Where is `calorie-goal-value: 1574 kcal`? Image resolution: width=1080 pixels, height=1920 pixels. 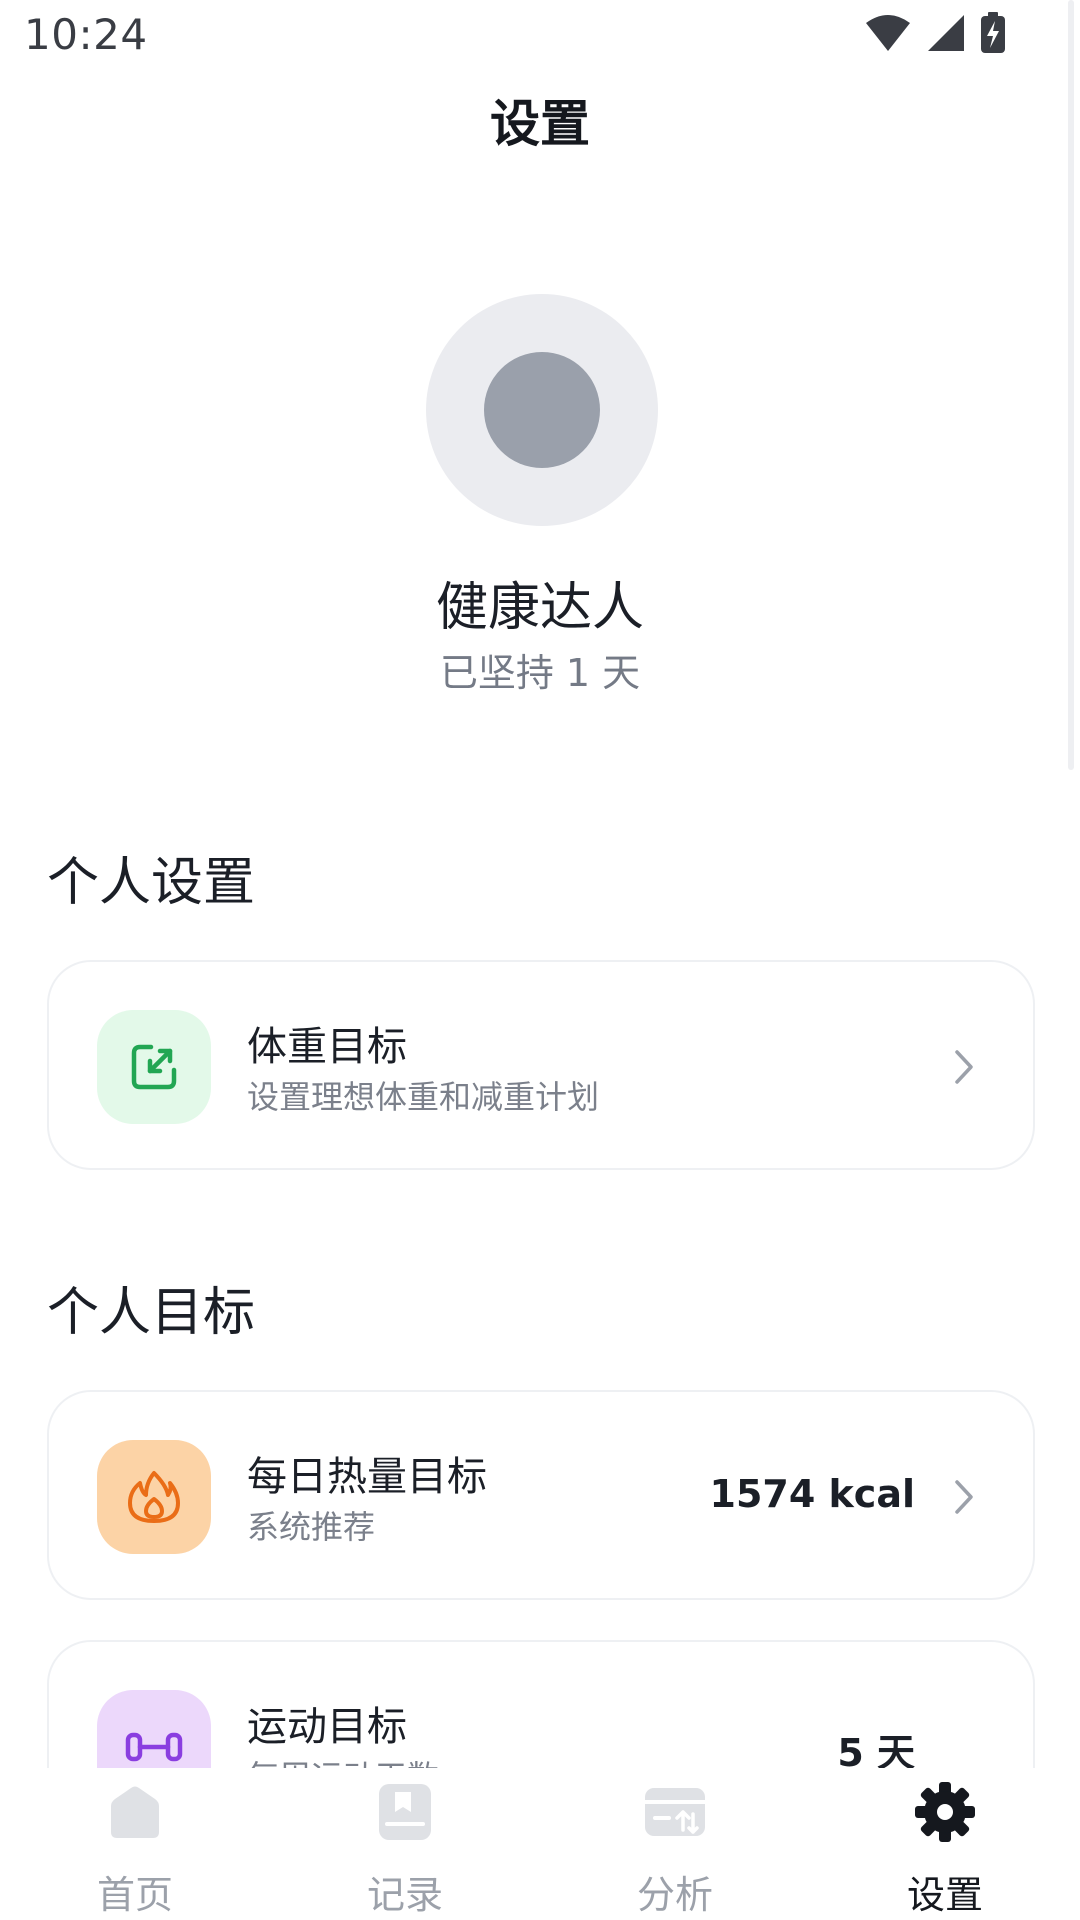
calorie-goal-value: 1574 kcal is located at coordinates (812, 1494).